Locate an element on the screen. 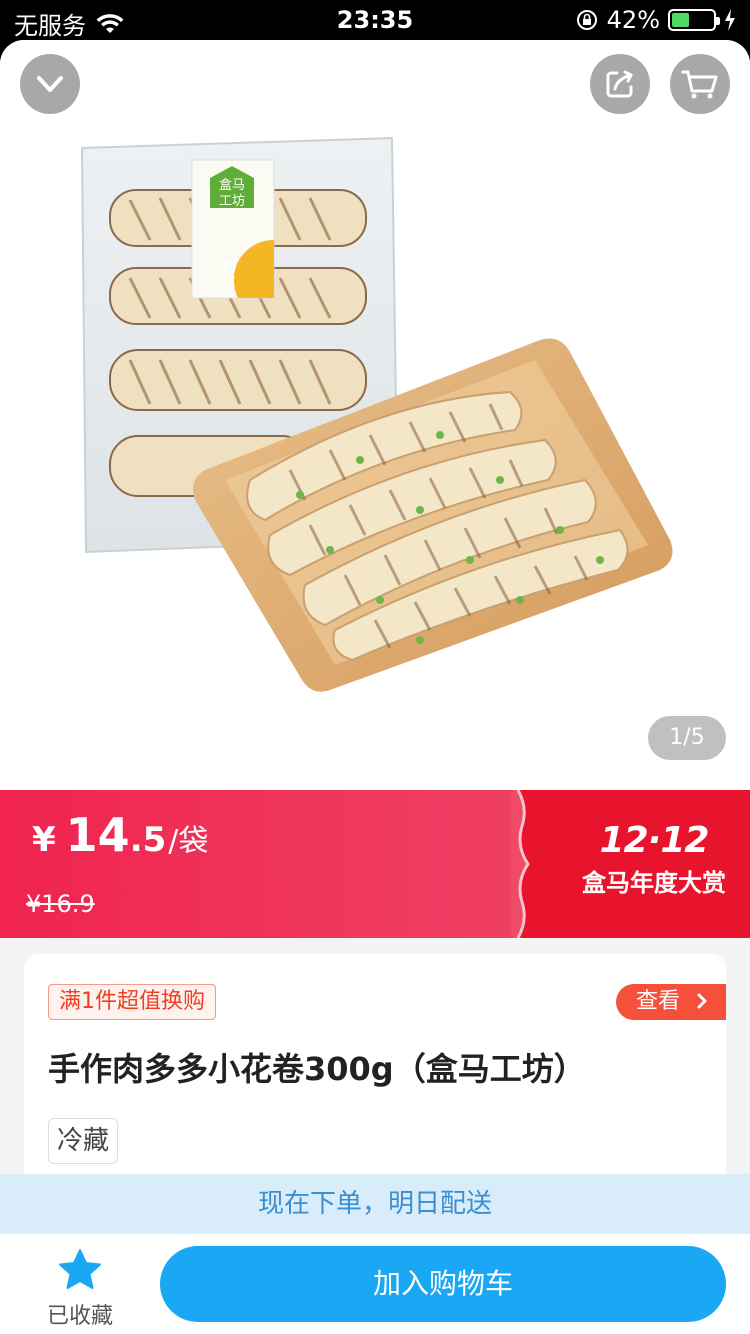 This screenshot has width=750, height=1334. chevron-right-icon is located at coordinates (702, 1001).